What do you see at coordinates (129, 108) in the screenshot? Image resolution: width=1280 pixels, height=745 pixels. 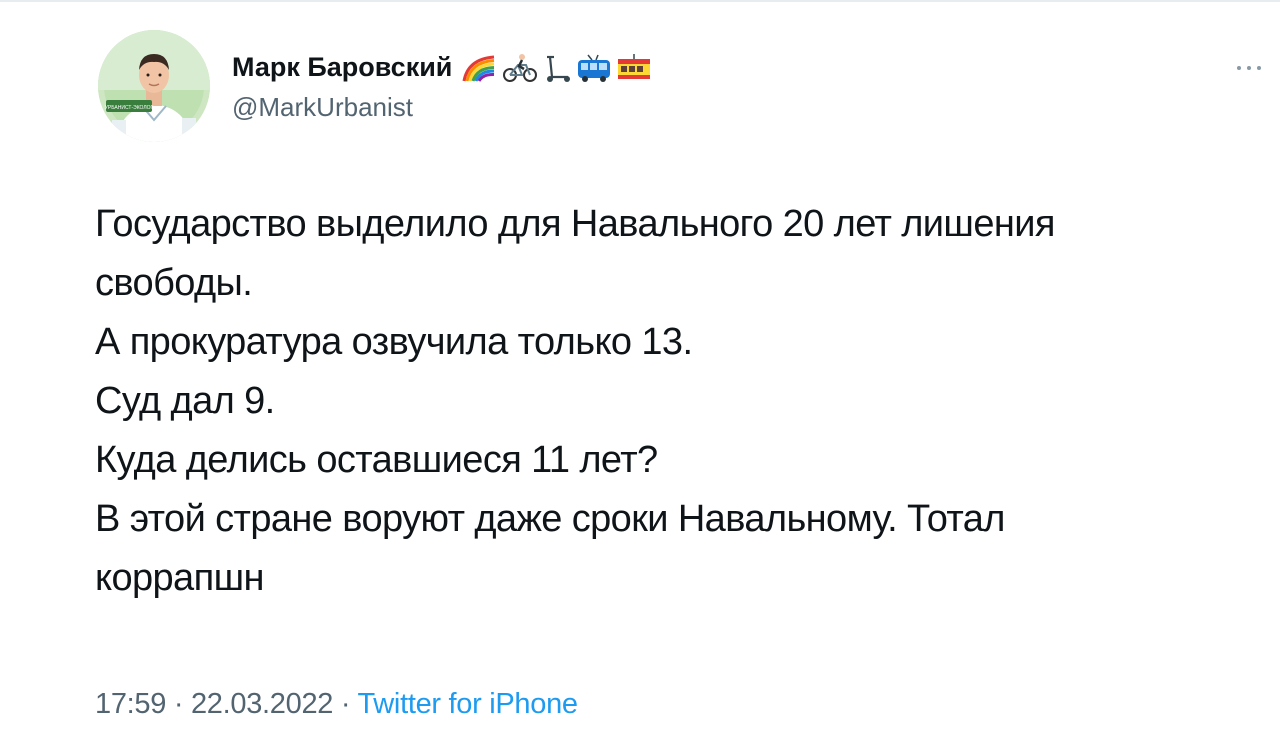 I see `avatar-badge-text: УРБАНИСТ-ЭКОЛОГ` at bounding box center [129, 108].